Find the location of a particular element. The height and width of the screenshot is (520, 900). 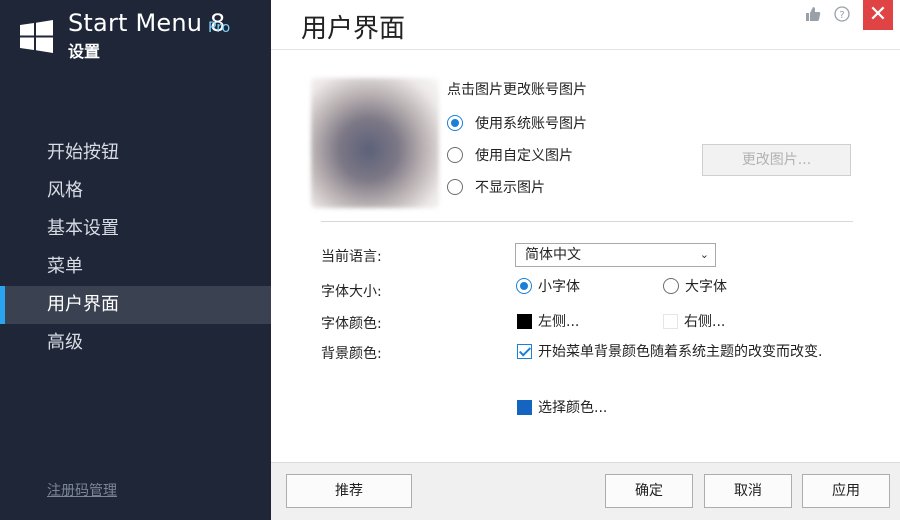

edition-badge: Pro is located at coordinates (219, 28).